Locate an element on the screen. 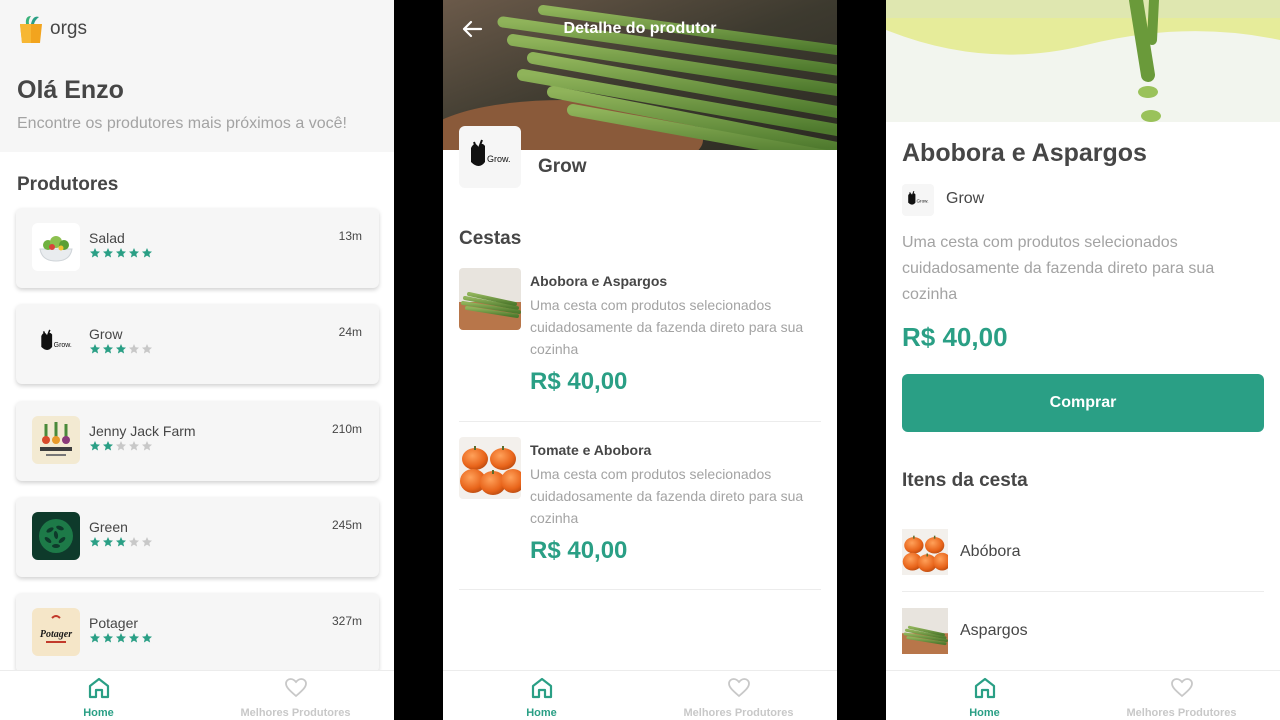 This screenshot has height=720, width=1280. basket-item-row: Aspargos is located at coordinates (1083, 631).